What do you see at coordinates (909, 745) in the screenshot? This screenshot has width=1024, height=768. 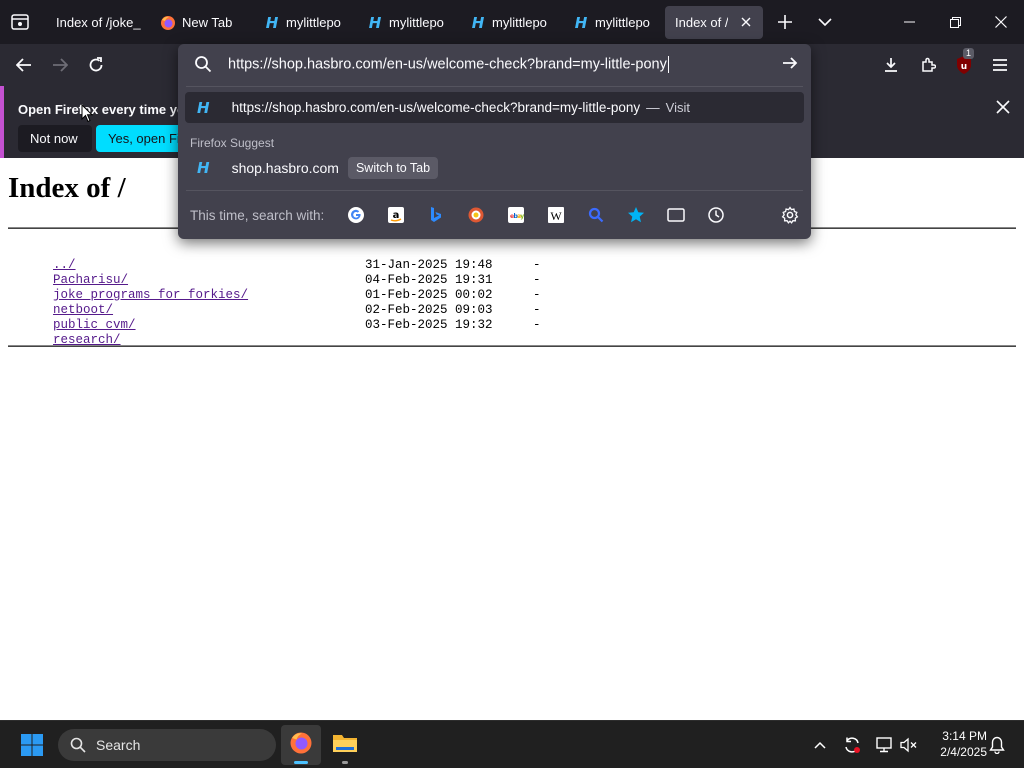 I see `volume-muted-icon` at bounding box center [909, 745].